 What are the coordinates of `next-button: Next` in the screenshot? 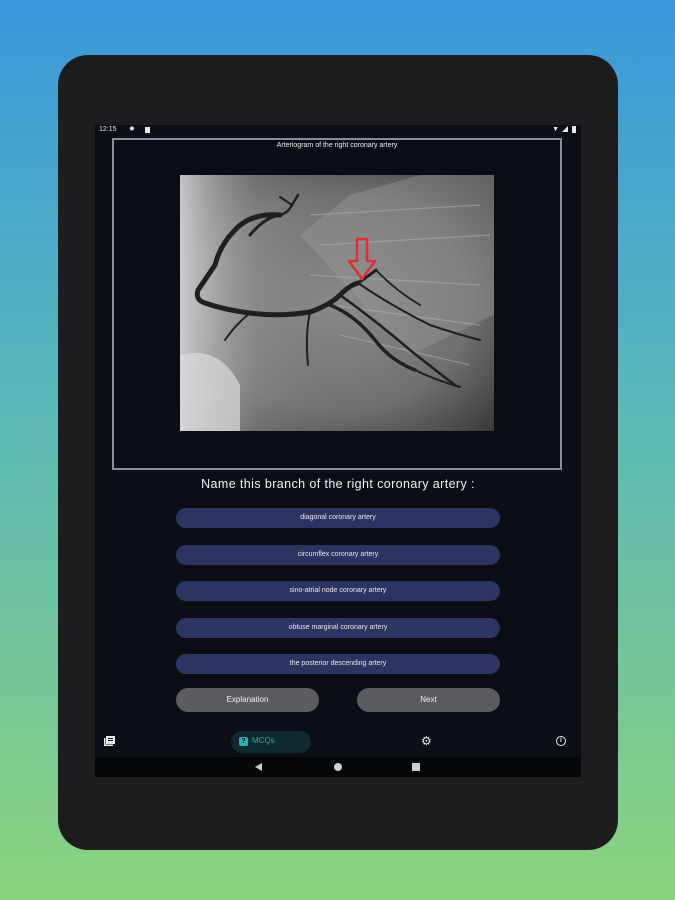 It's located at (428, 700).